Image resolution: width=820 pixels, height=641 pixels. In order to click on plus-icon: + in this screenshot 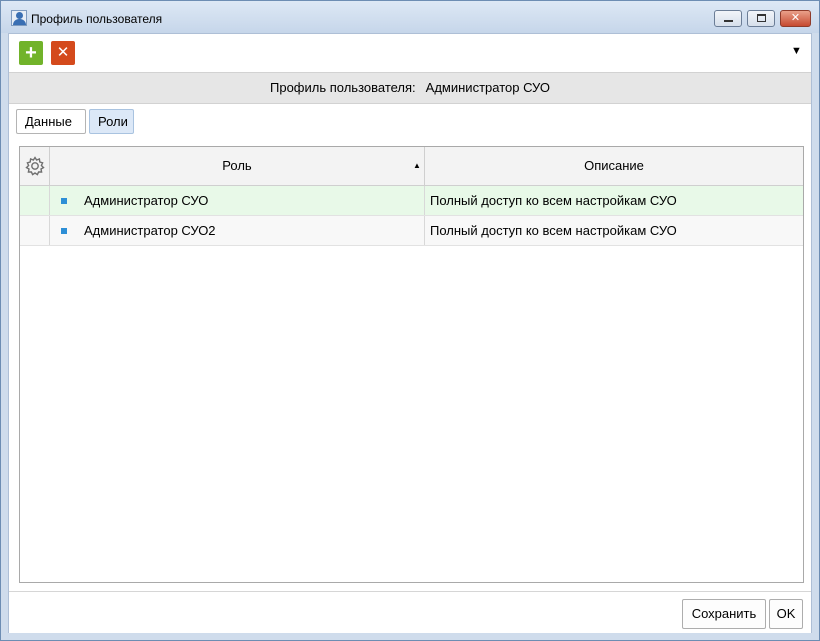, I will do `click(31, 53)`.